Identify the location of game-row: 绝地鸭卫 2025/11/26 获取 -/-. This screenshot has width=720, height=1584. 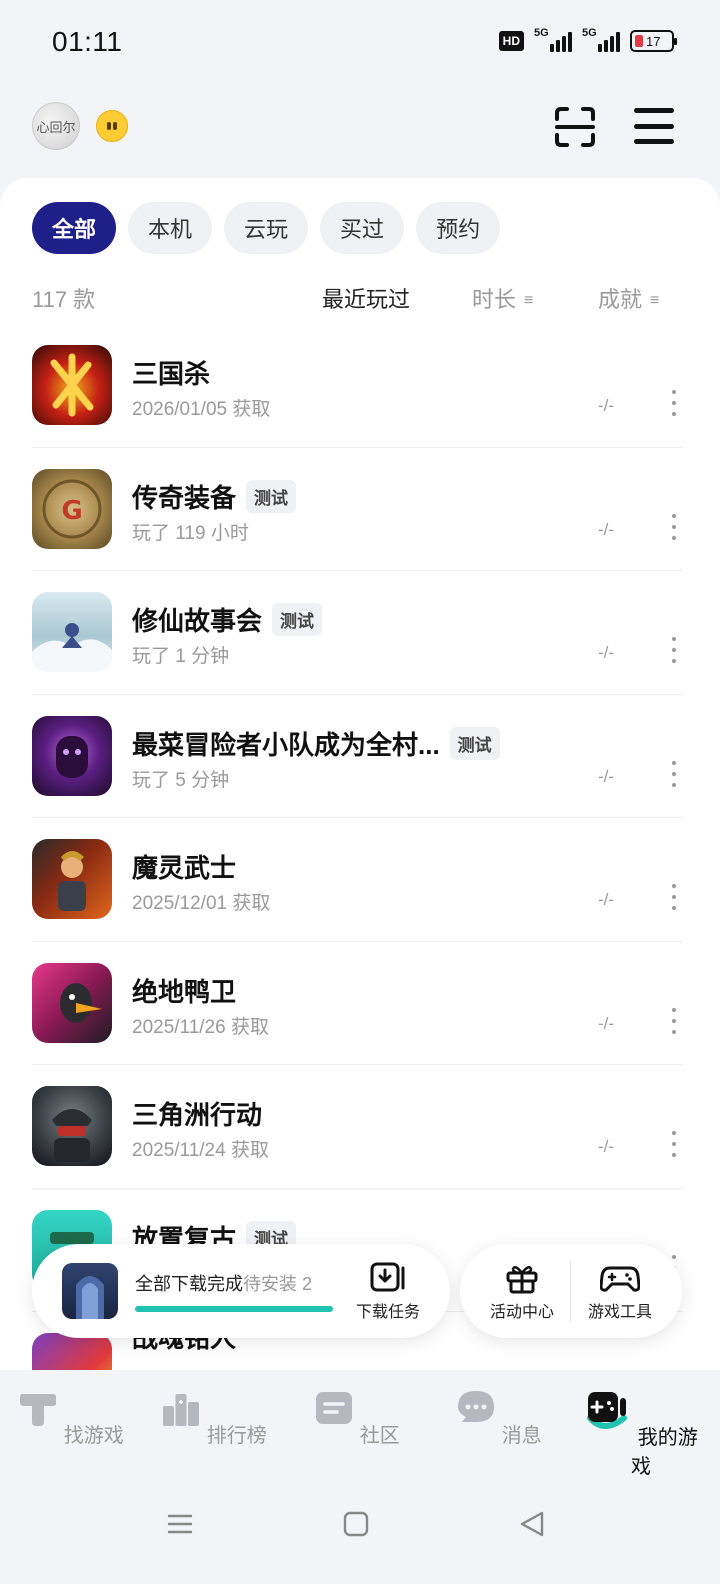
(357, 1003).